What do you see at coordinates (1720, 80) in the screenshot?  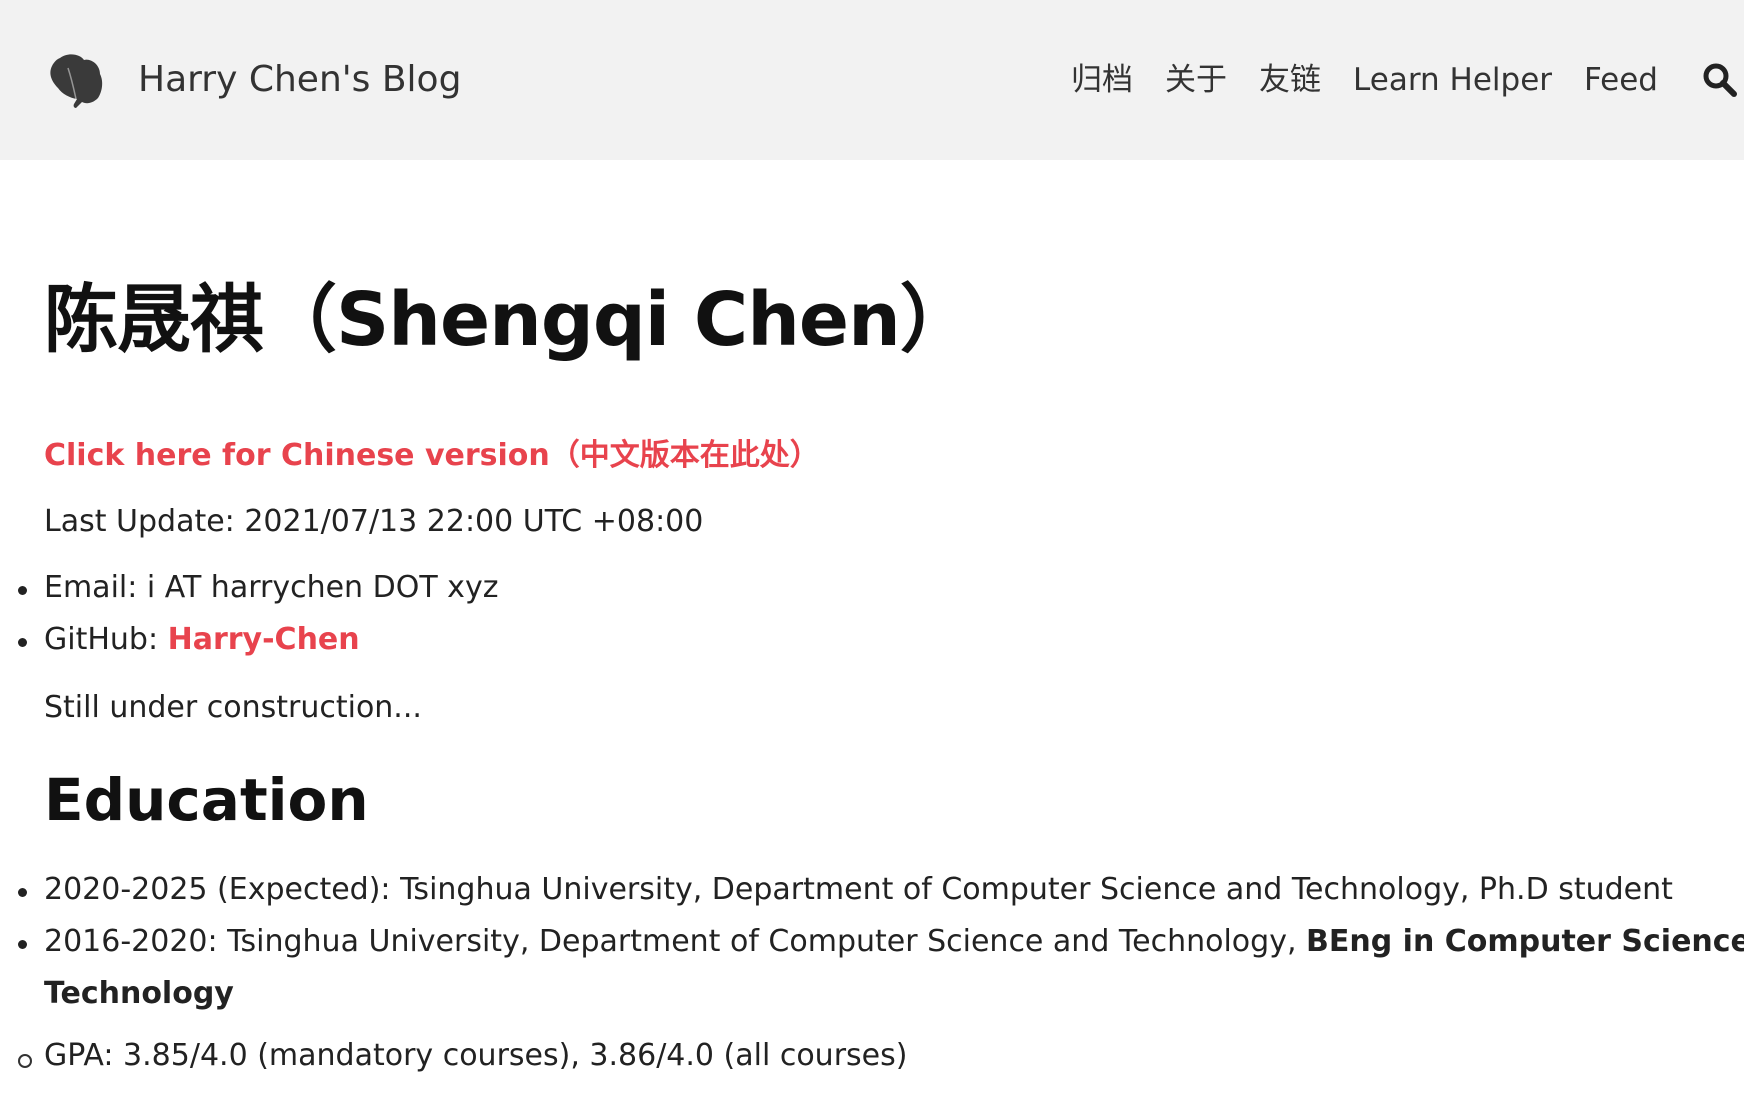 I see `search-icon` at bounding box center [1720, 80].